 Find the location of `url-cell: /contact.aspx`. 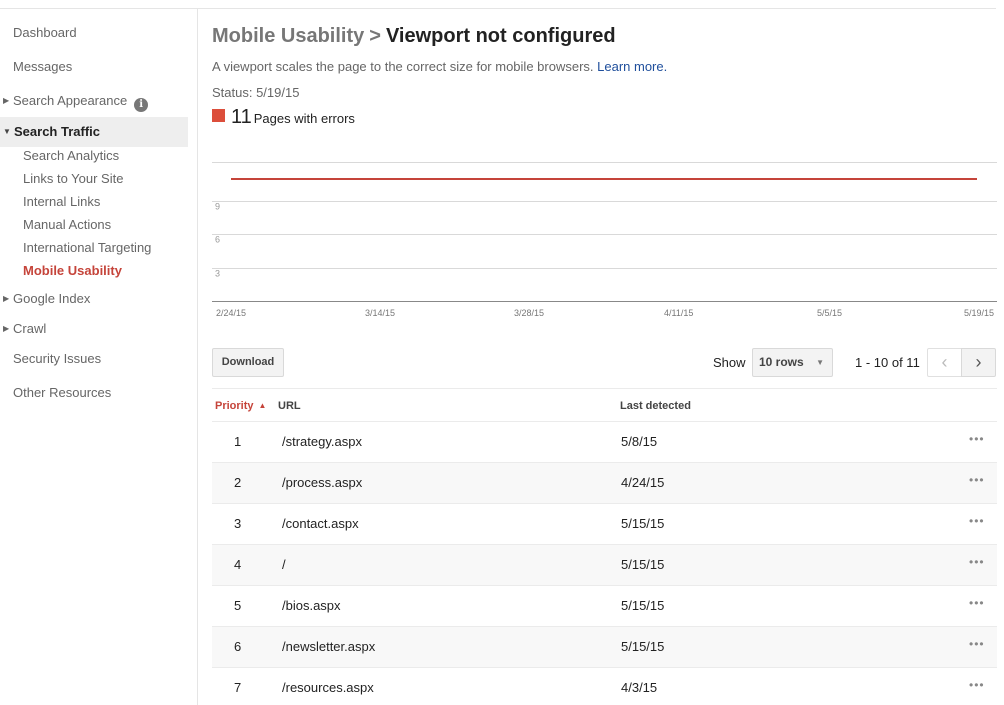

url-cell: /contact.aspx is located at coordinates (320, 523).